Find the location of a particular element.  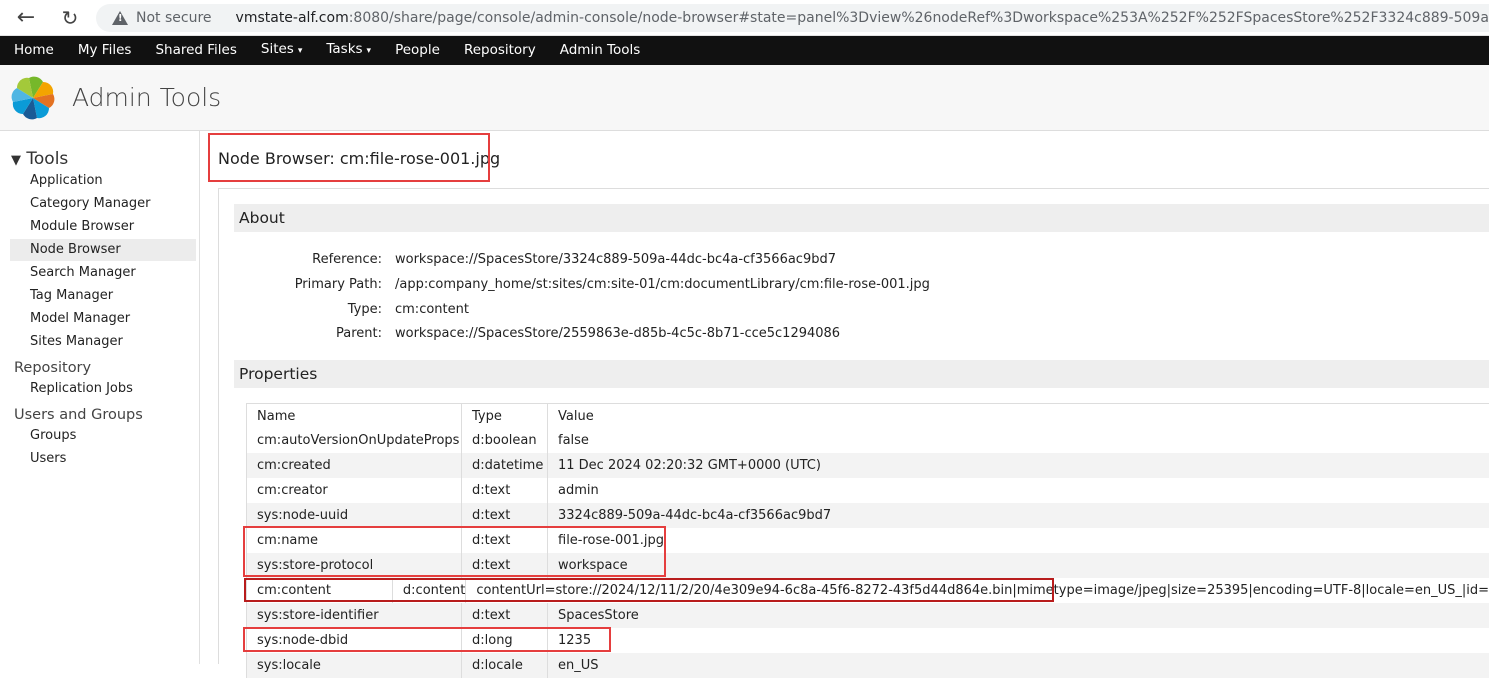

nav-repository: Repository is located at coordinates (500, 50).